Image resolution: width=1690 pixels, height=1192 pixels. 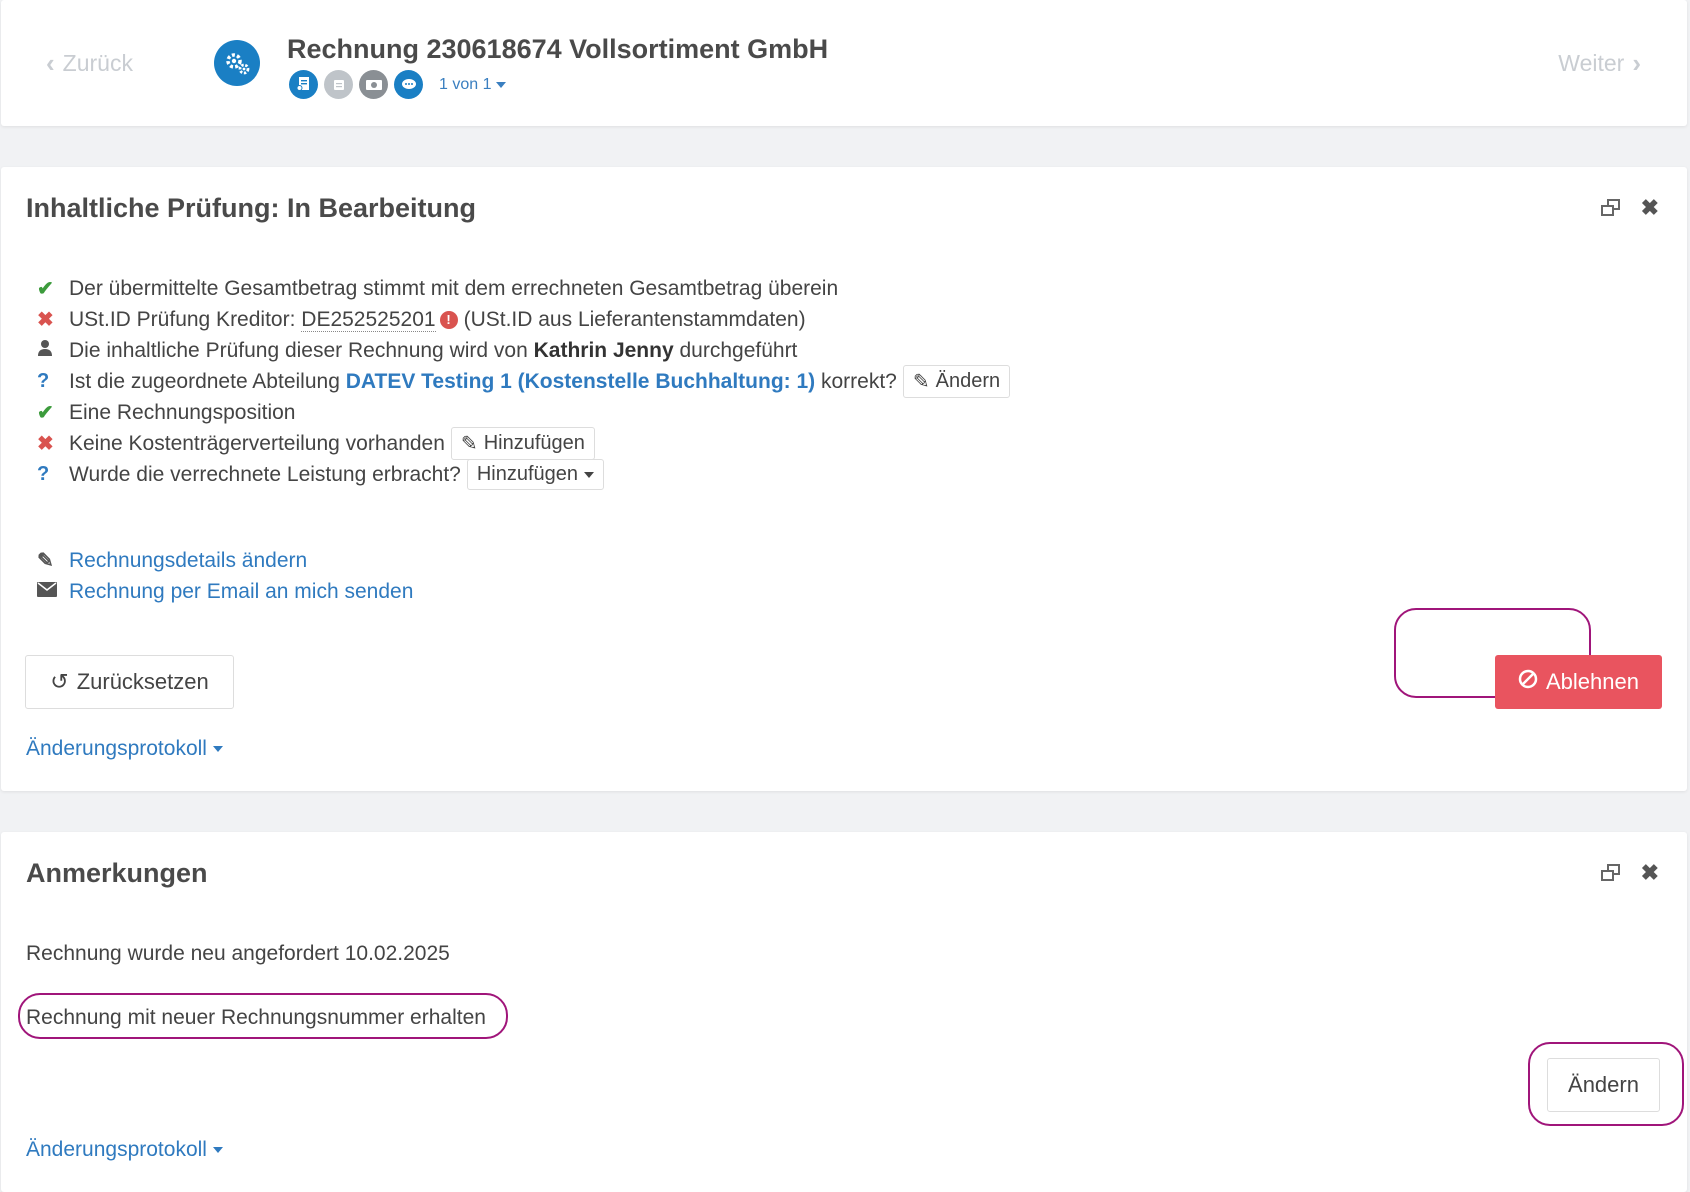 What do you see at coordinates (237, 63) in the screenshot?
I see `workflow-gears-icon` at bounding box center [237, 63].